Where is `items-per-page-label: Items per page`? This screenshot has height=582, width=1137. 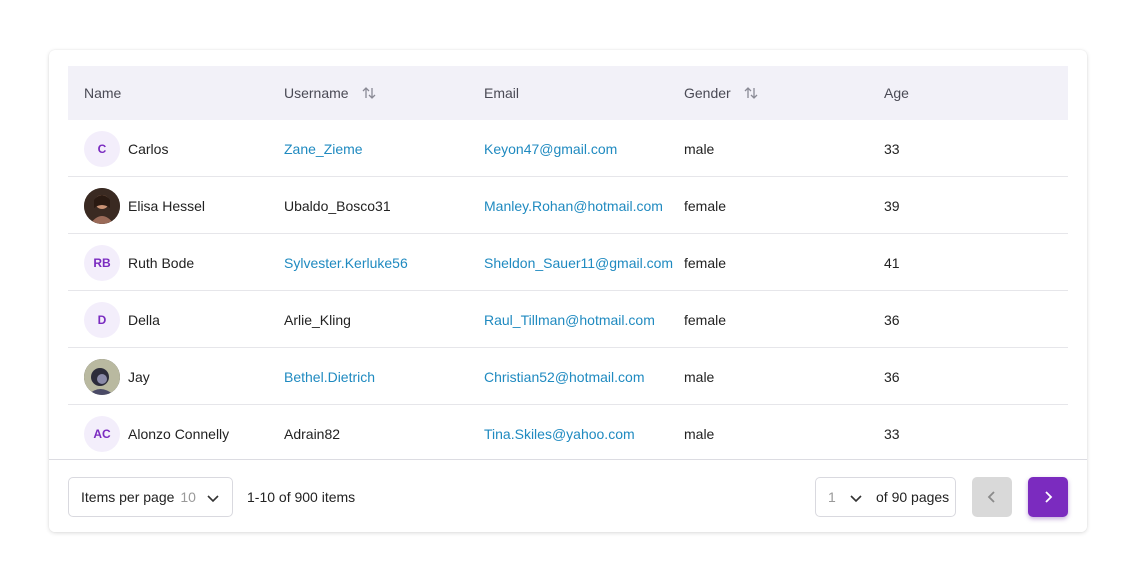
items-per-page-label: Items per page is located at coordinates (128, 497).